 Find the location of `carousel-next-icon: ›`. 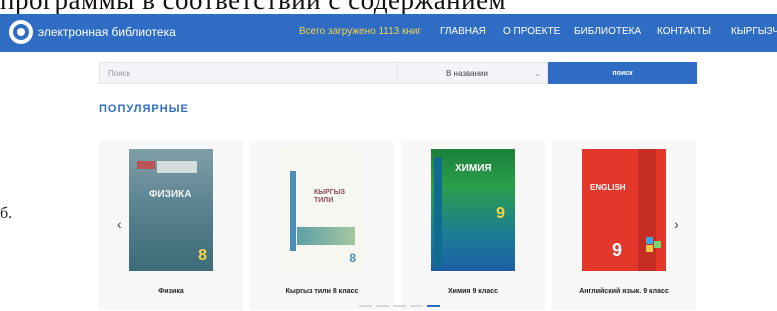

carousel-next-icon: › is located at coordinates (676, 224).